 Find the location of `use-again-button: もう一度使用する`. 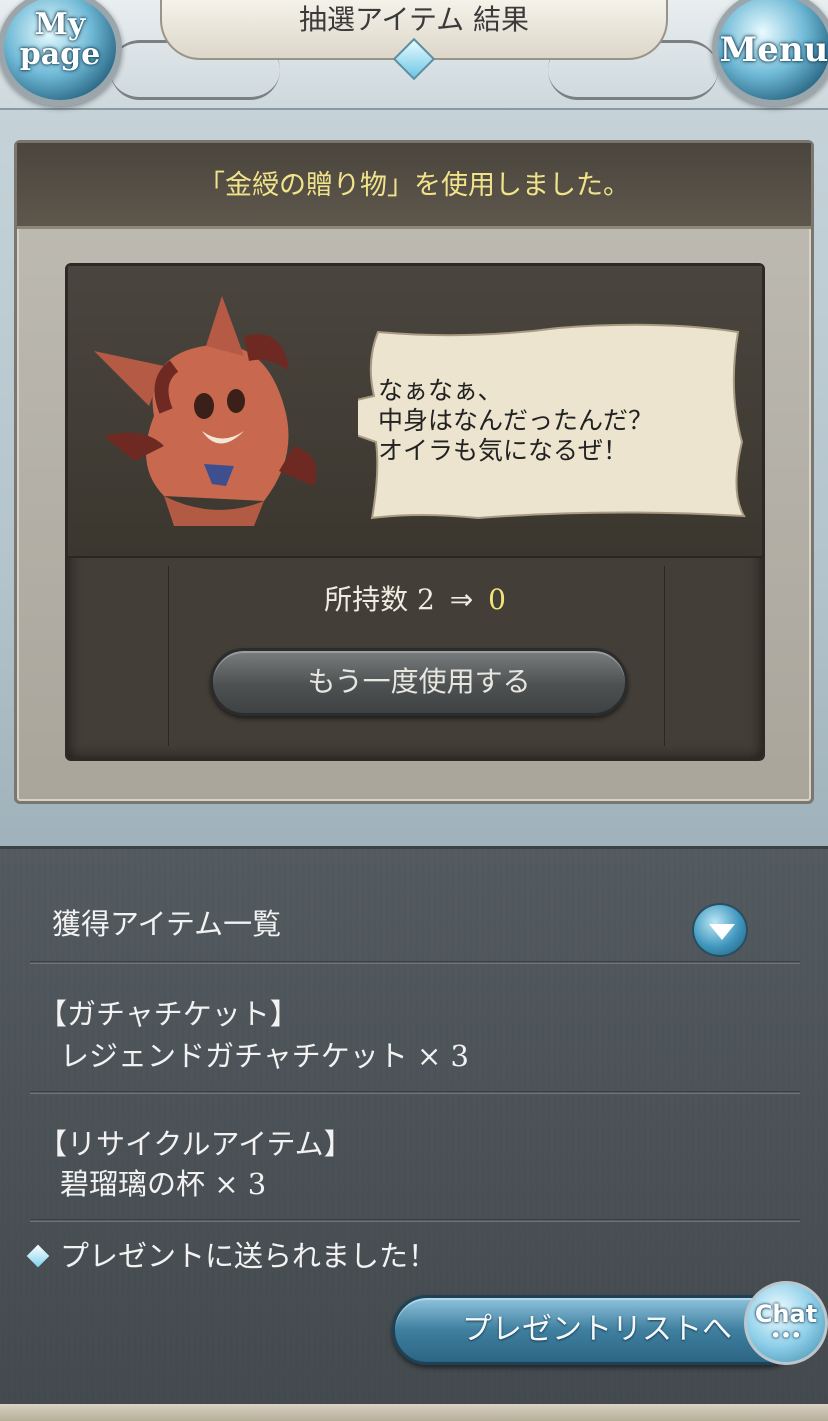

use-again-button: もう一度使用する is located at coordinates (419, 682).